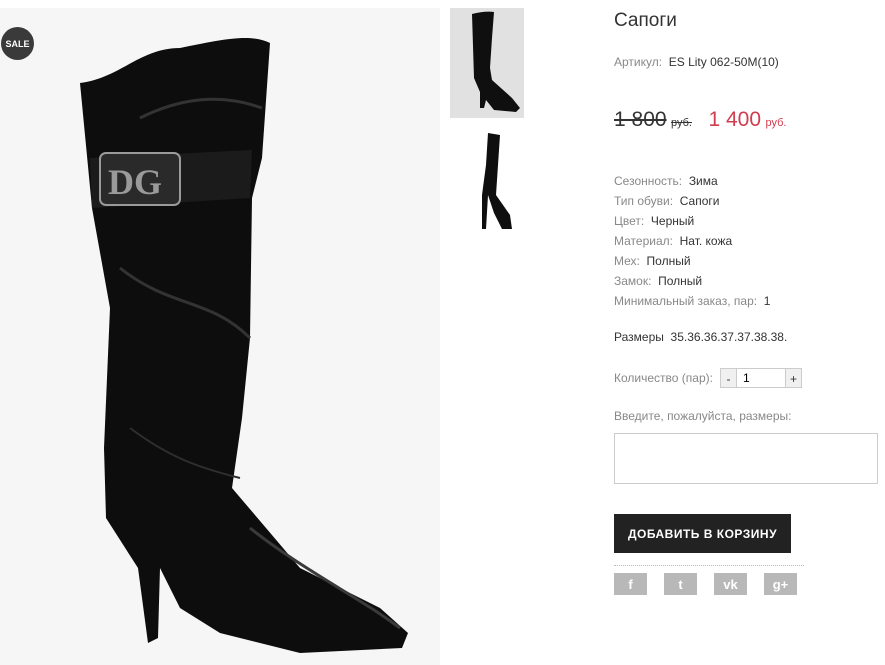  I want to click on sizes-value: 35.36.36.37.37.38.38., so click(729, 337).